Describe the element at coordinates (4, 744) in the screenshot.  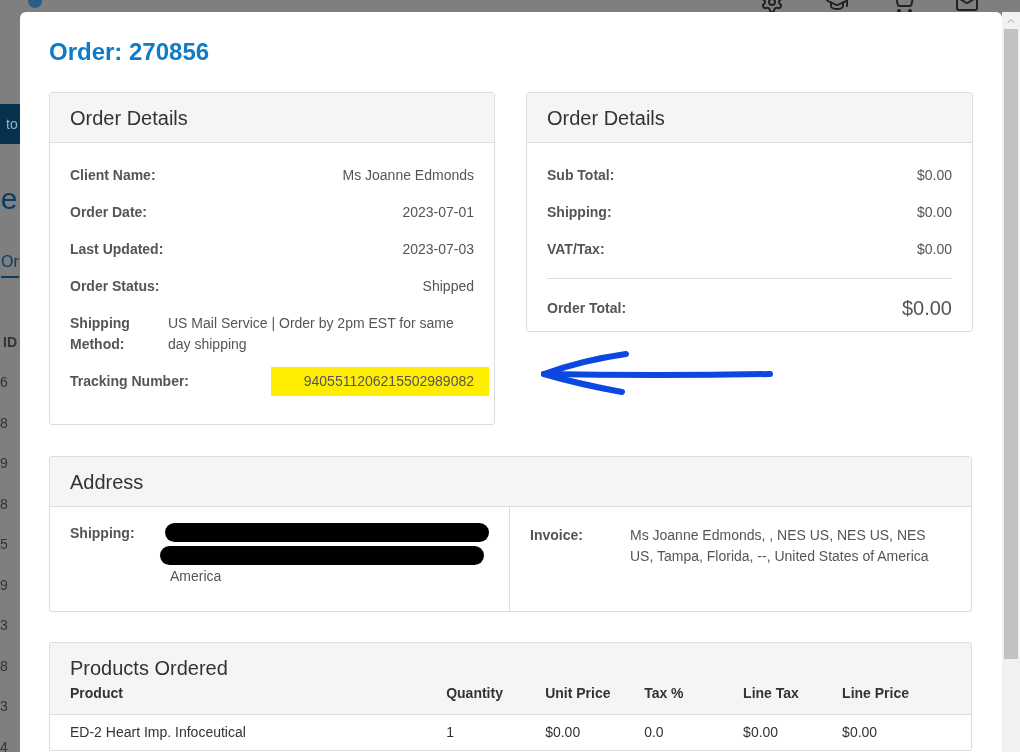
I see `table-cell-text: 4` at that location.